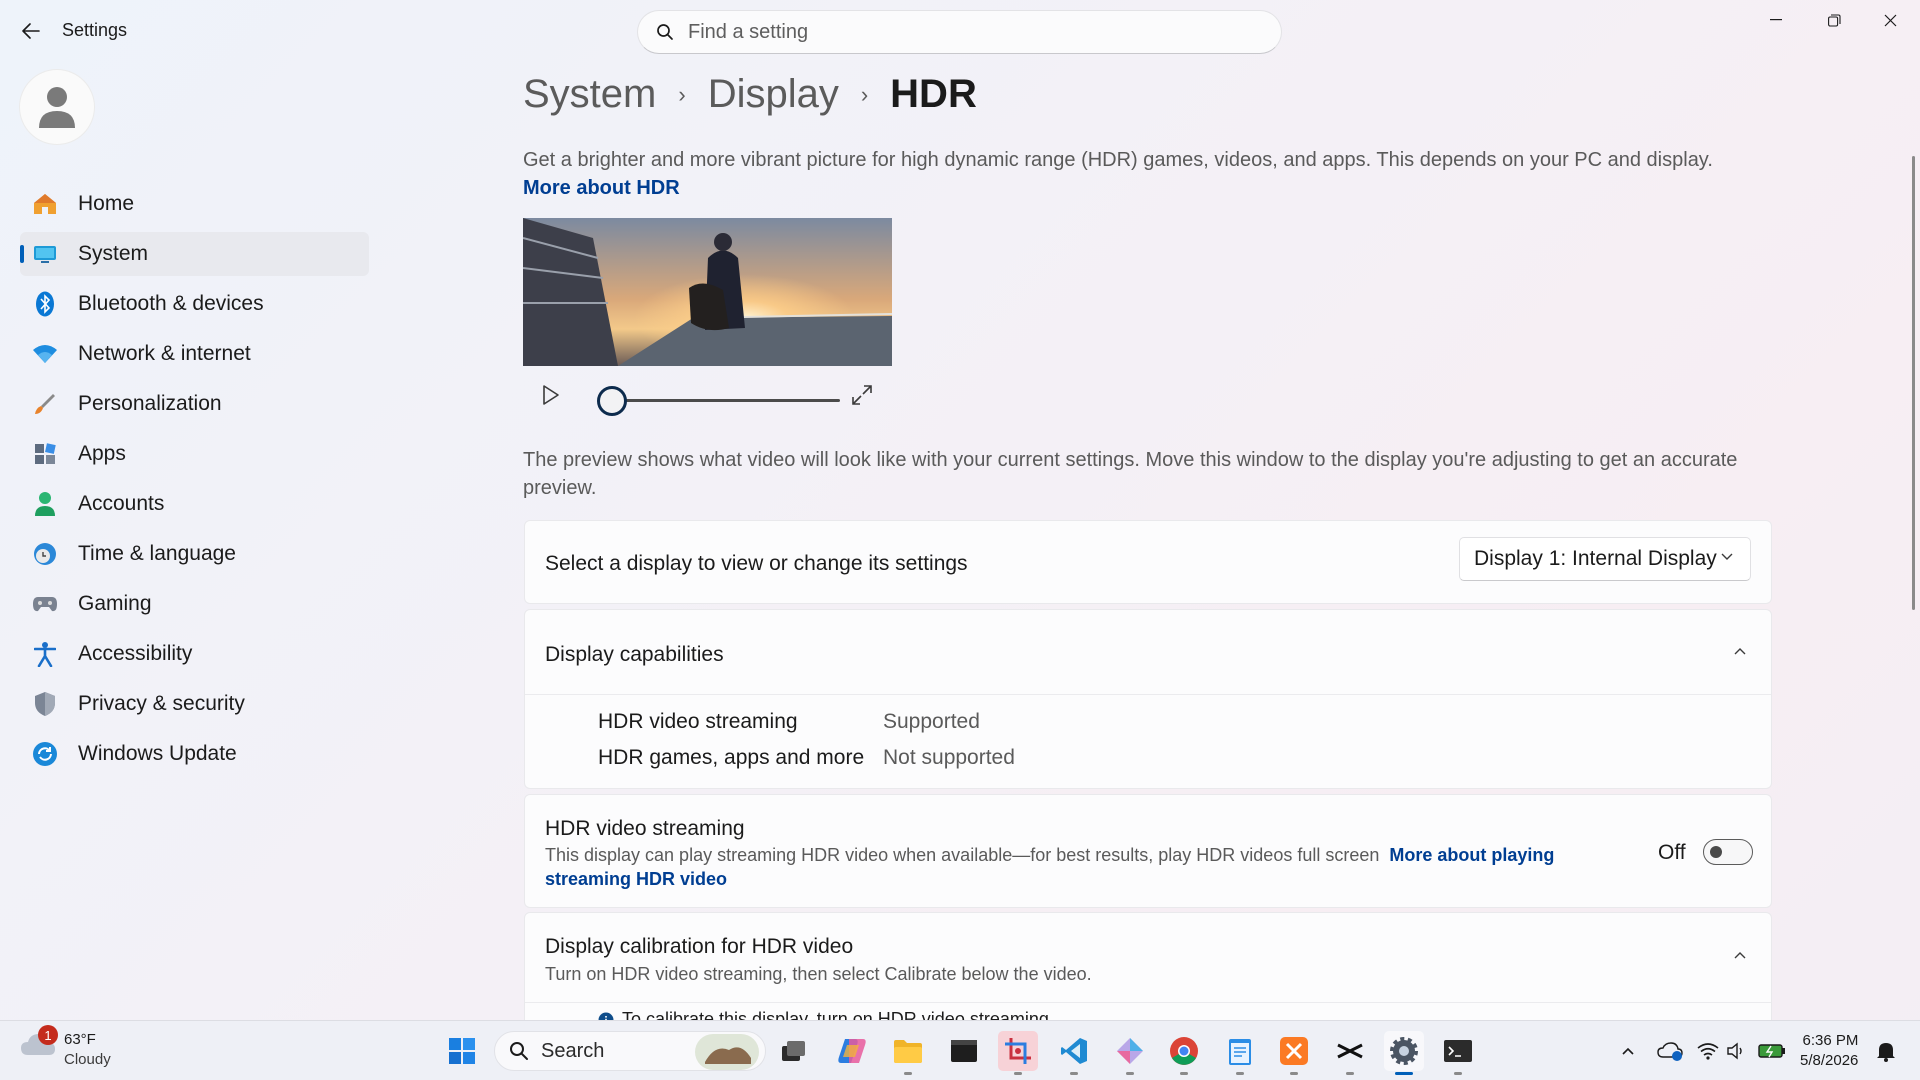 The width and height of the screenshot is (1920, 1080). What do you see at coordinates (45, 654) in the screenshot?
I see `accessibility-icon` at bounding box center [45, 654].